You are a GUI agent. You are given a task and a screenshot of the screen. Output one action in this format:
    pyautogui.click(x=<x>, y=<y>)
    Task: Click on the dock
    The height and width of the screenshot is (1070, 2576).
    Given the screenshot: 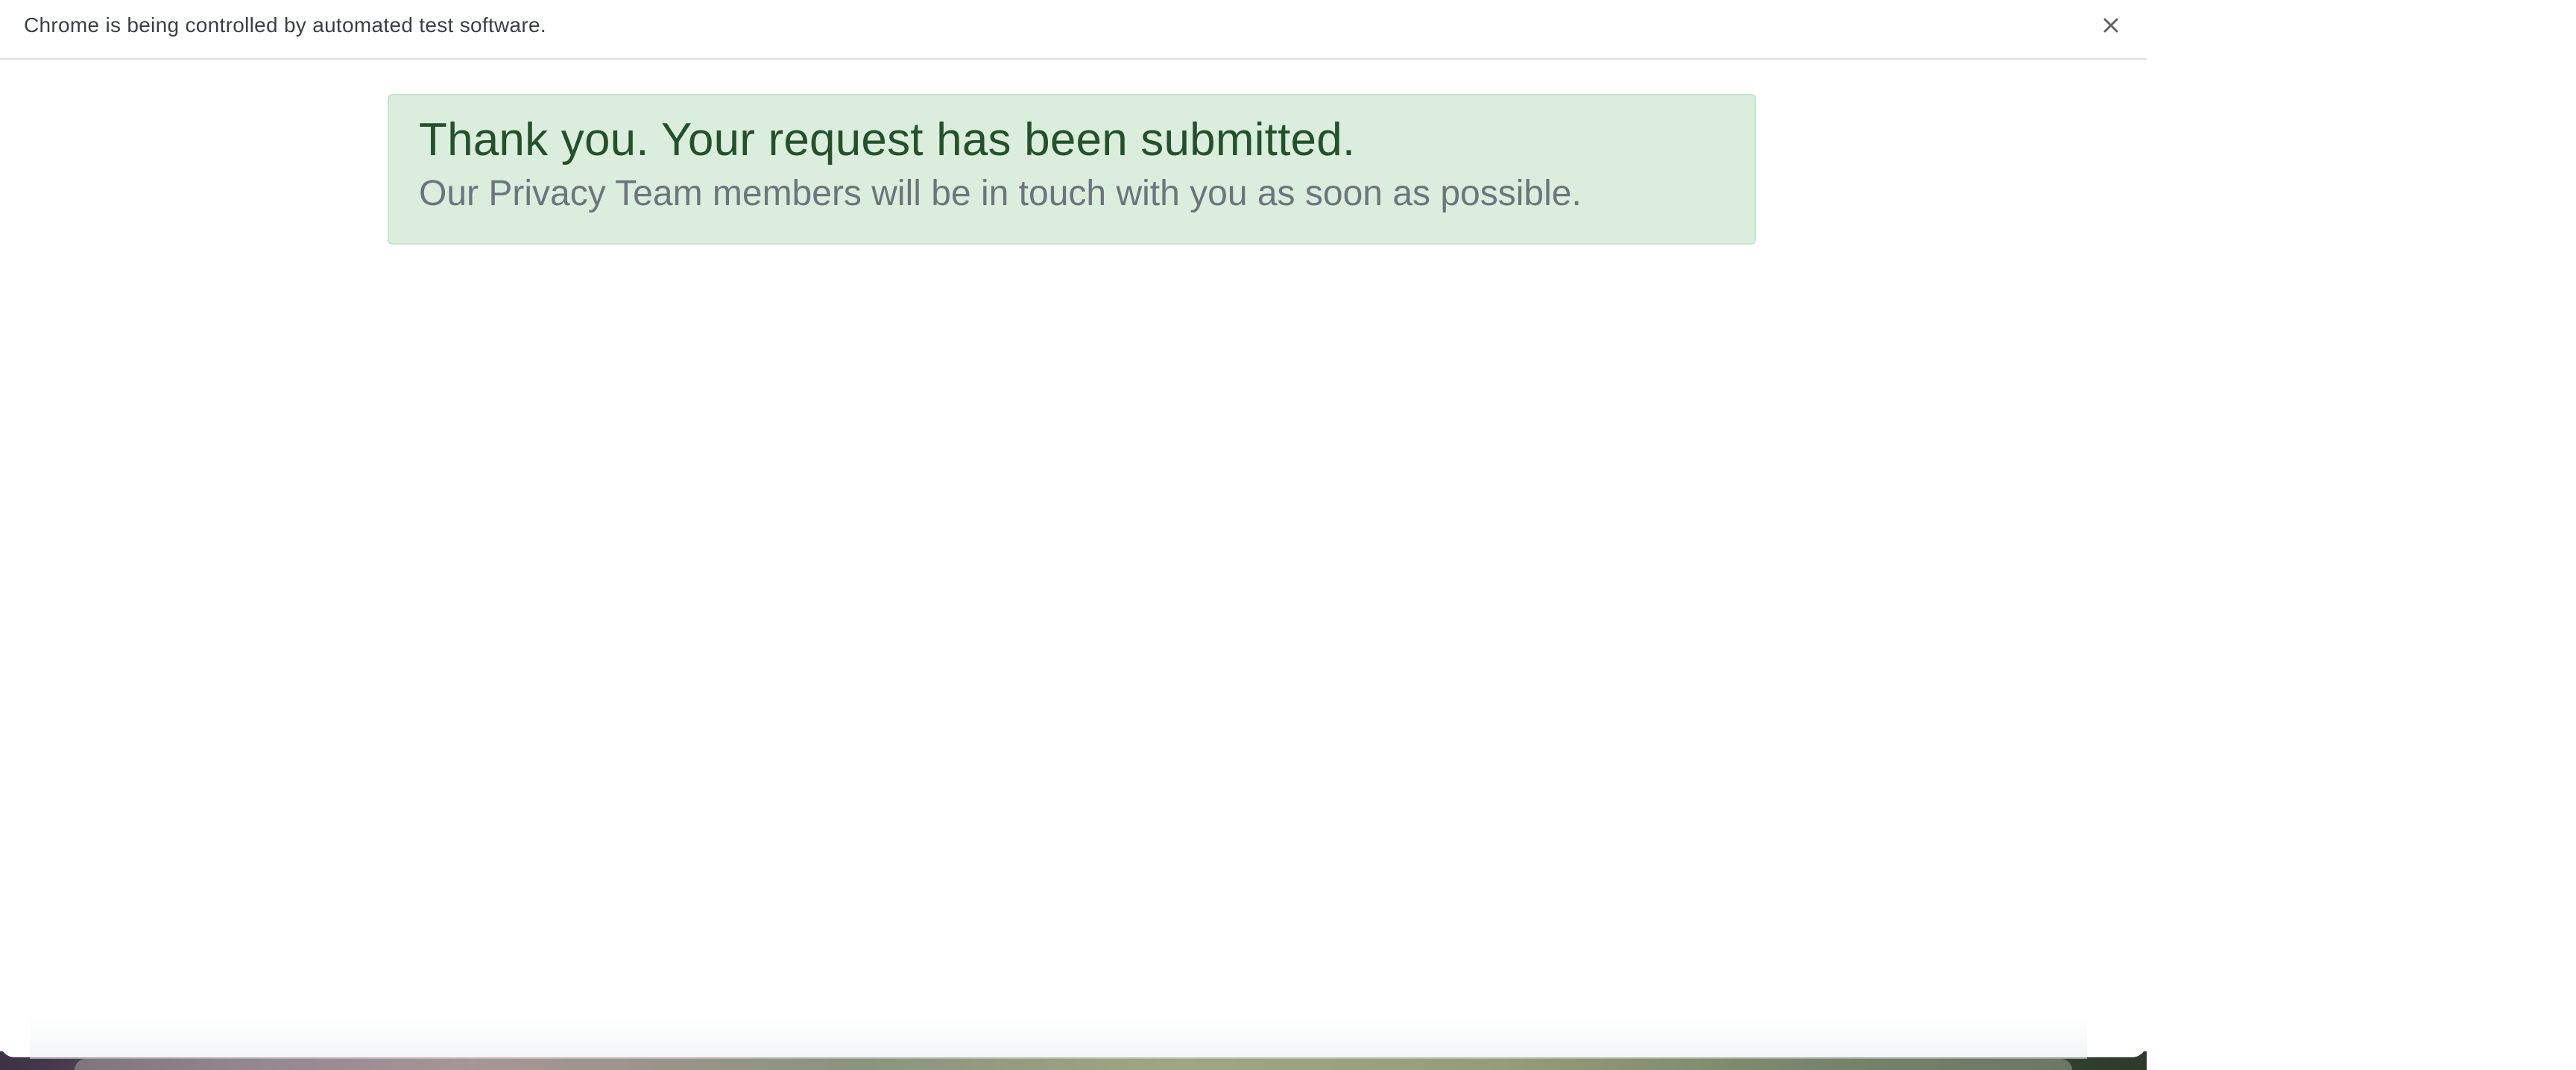 What is the action you would take?
    pyautogui.click(x=1073, y=1064)
    